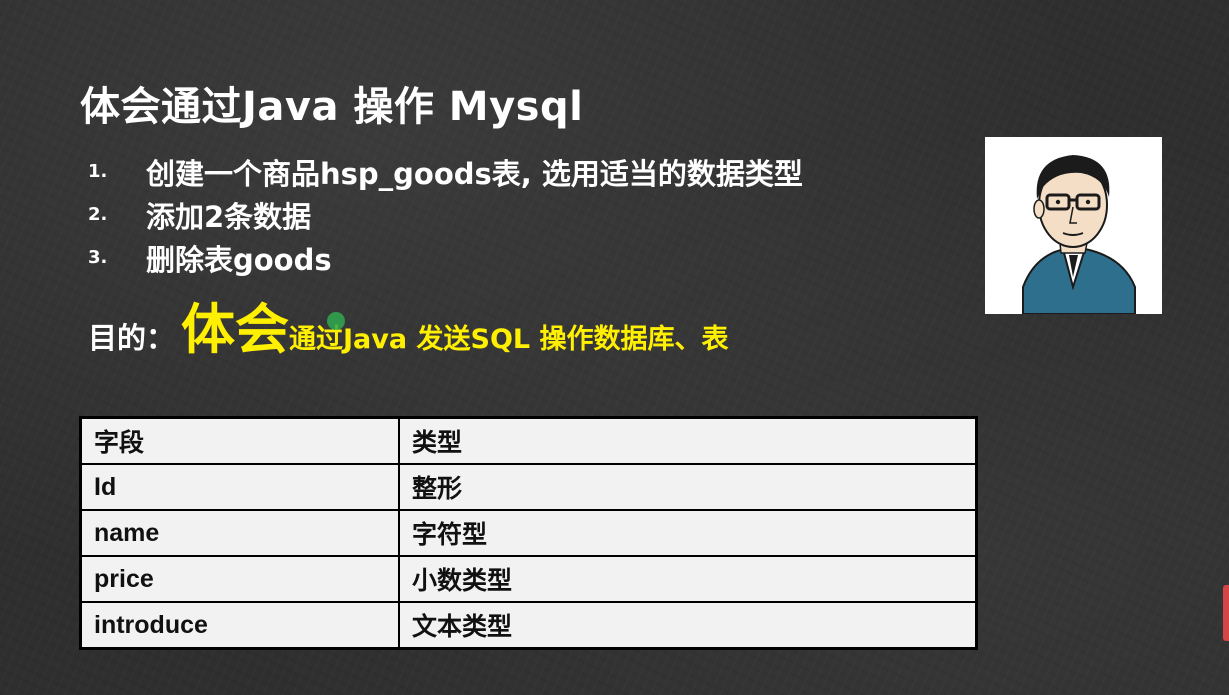 The width and height of the screenshot is (1229, 695). What do you see at coordinates (688, 487) in the screenshot?
I see `table-cell-type: 整形` at bounding box center [688, 487].